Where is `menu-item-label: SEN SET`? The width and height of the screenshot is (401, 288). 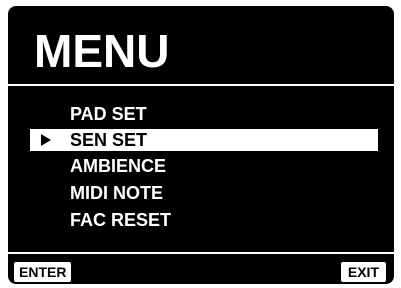 menu-item-label: SEN SET is located at coordinates (109, 140).